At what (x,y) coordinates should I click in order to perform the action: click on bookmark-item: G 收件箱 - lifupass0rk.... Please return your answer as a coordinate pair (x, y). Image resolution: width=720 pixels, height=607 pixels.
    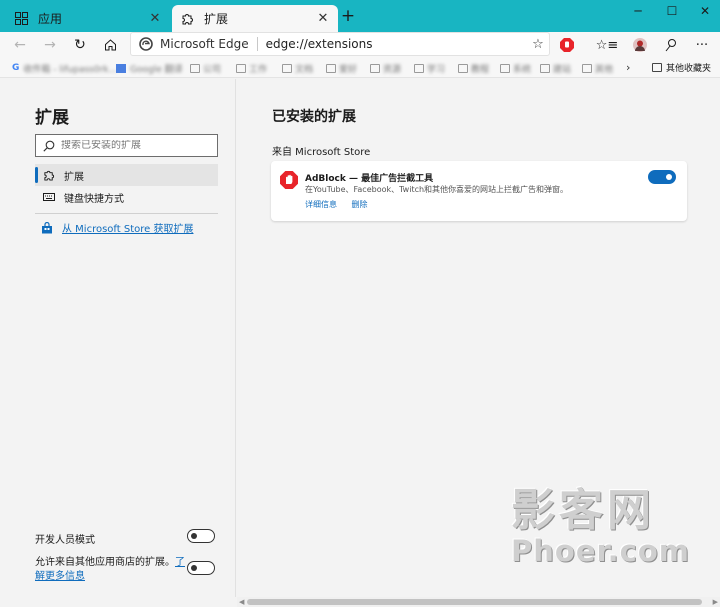
    Looking at the image, I should click on (64, 68).